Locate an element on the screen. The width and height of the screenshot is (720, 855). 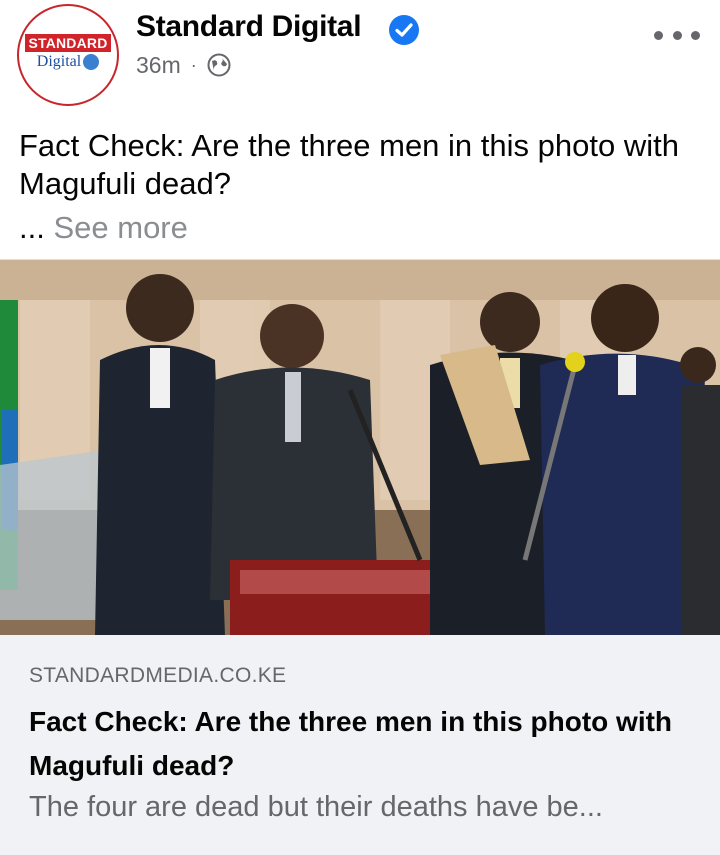
link-domain: STANDARDMEDIA.CO.KE is located at coordinates (158, 675).